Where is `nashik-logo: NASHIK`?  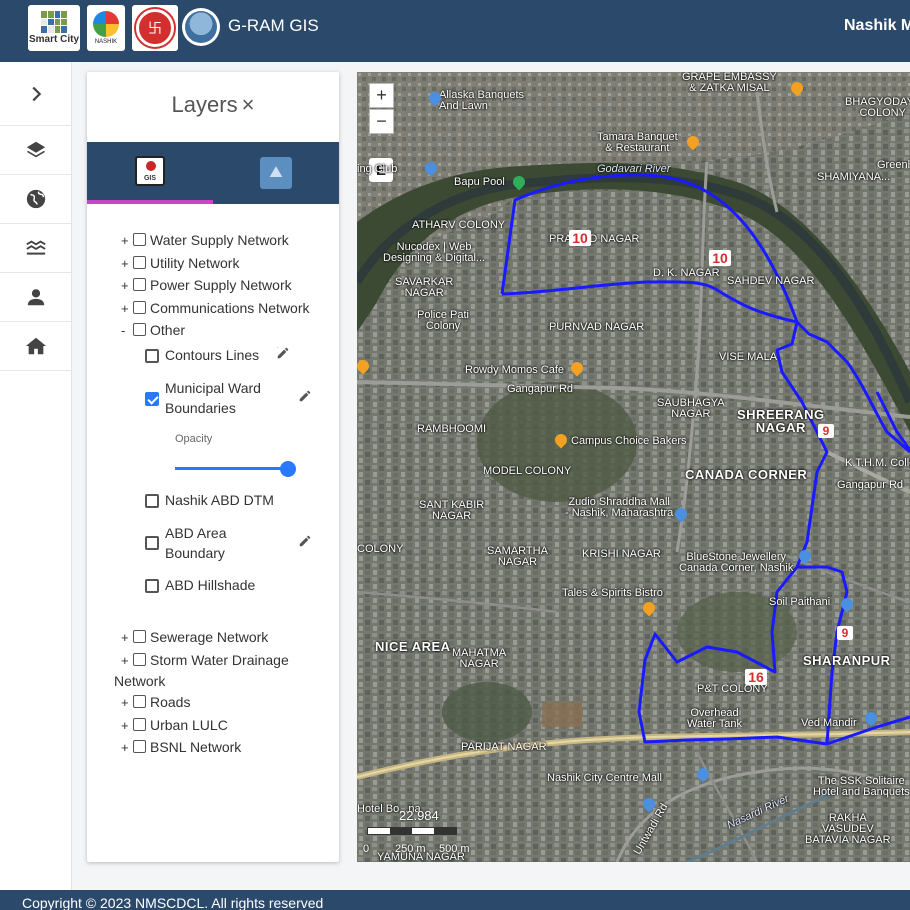
nashik-logo: NASHIK is located at coordinates (106, 28).